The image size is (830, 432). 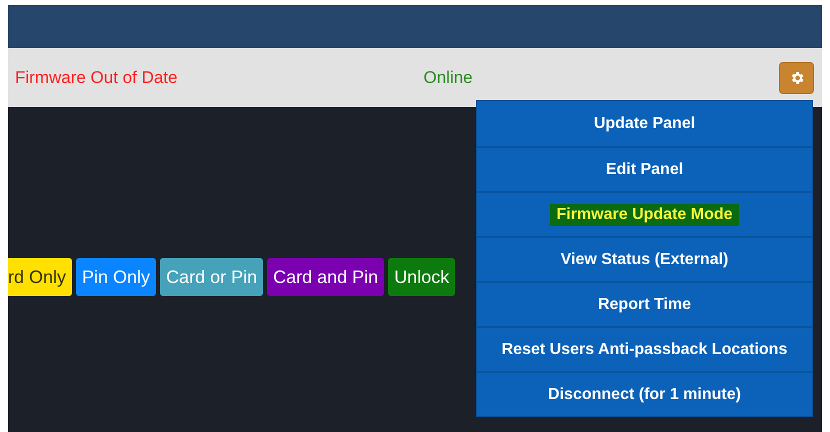 What do you see at coordinates (325, 277) in the screenshot?
I see `mode-badge: Card and Pin` at bounding box center [325, 277].